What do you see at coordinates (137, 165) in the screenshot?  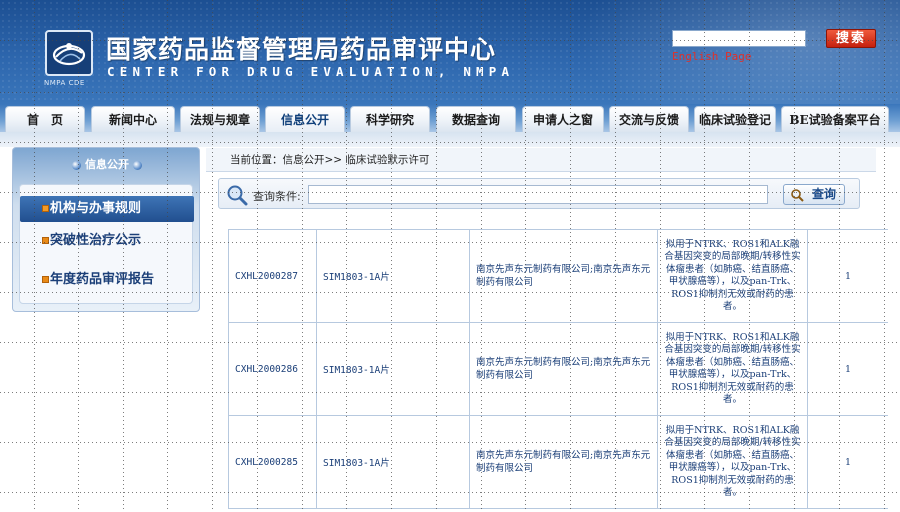 I see `sidebar-title-right-dot-icon` at bounding box center [137, 165].